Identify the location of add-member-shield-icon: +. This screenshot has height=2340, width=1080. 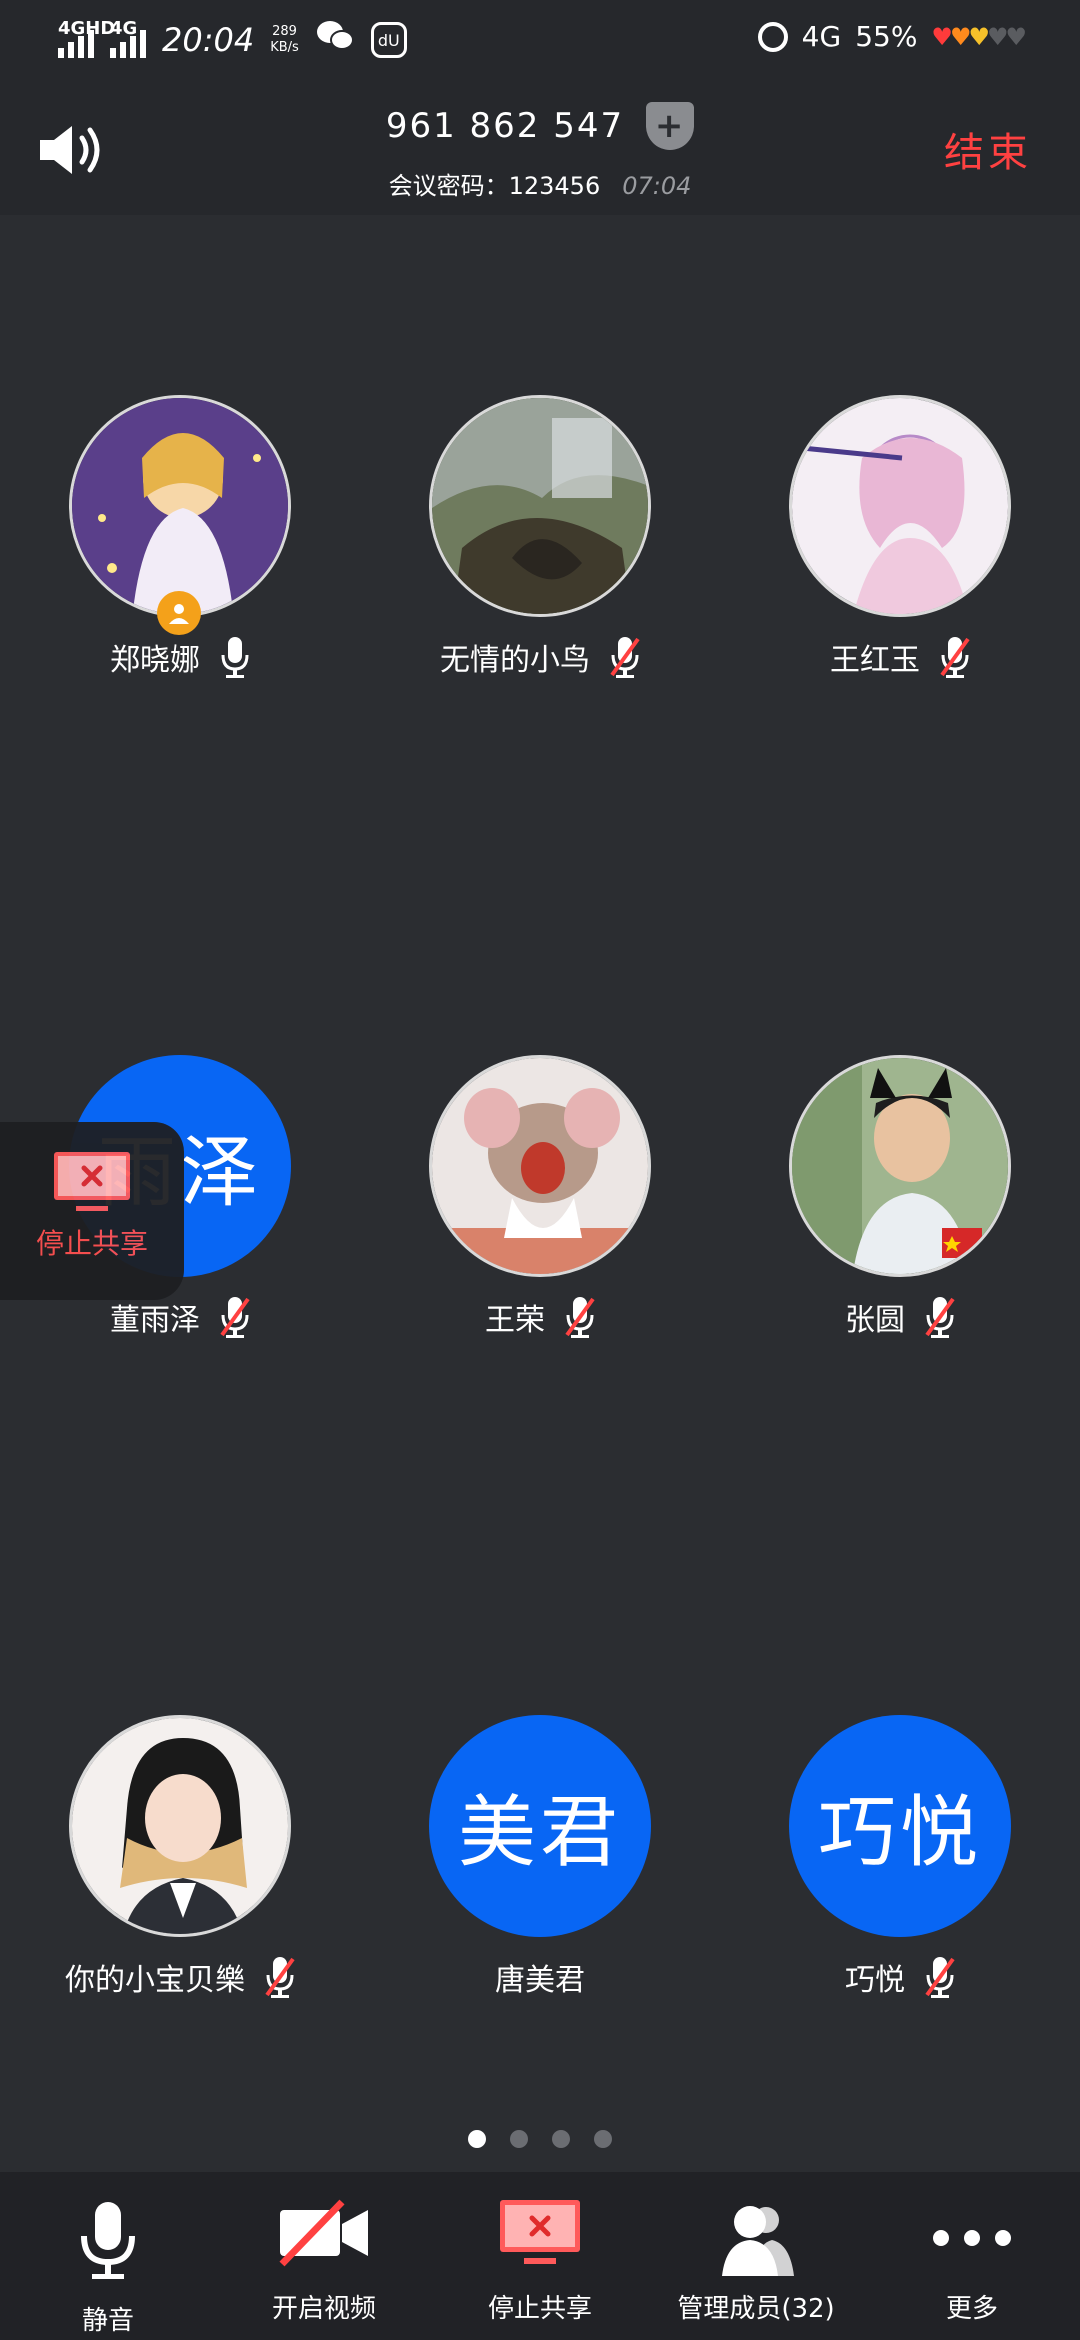
(670, 126).